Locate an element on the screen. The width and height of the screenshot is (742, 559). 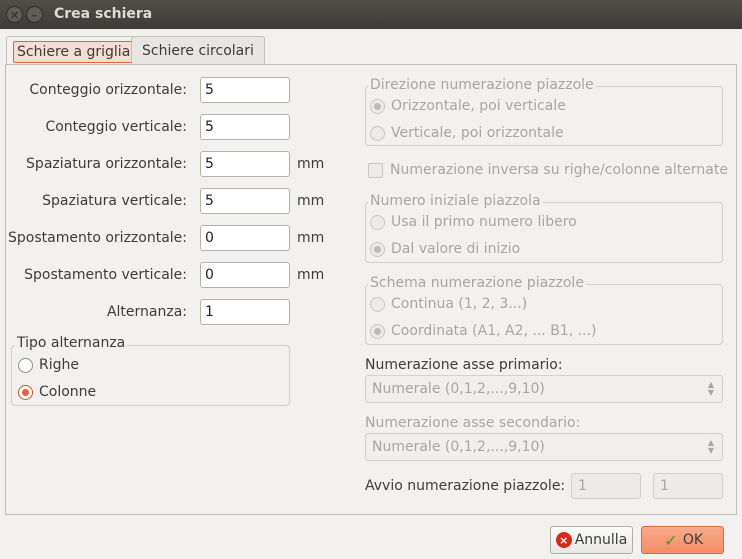
start-first-free-label: Usa il primo numero libero is located at coordinates (484, 222).